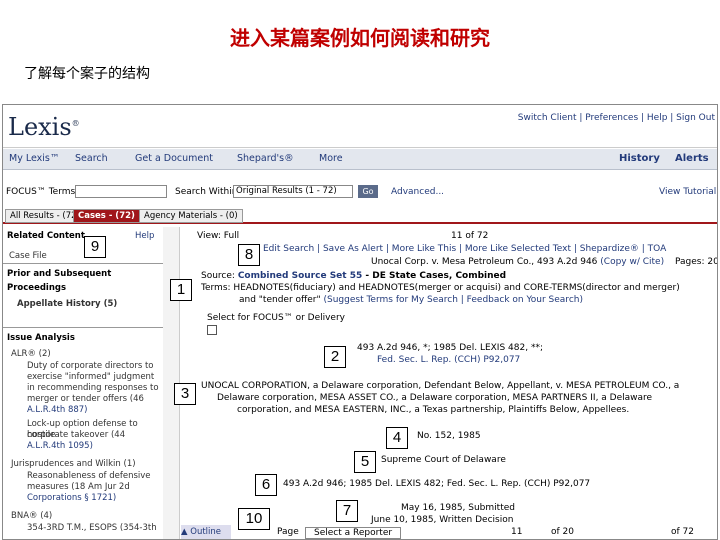 The height and width of the screenshot is (540, 720). What do you see at coordinates (360, 38) in the screenshot?
I see `slide-title: 进入某篇案例如何阅读和研究` at bounding box center [360, 38].